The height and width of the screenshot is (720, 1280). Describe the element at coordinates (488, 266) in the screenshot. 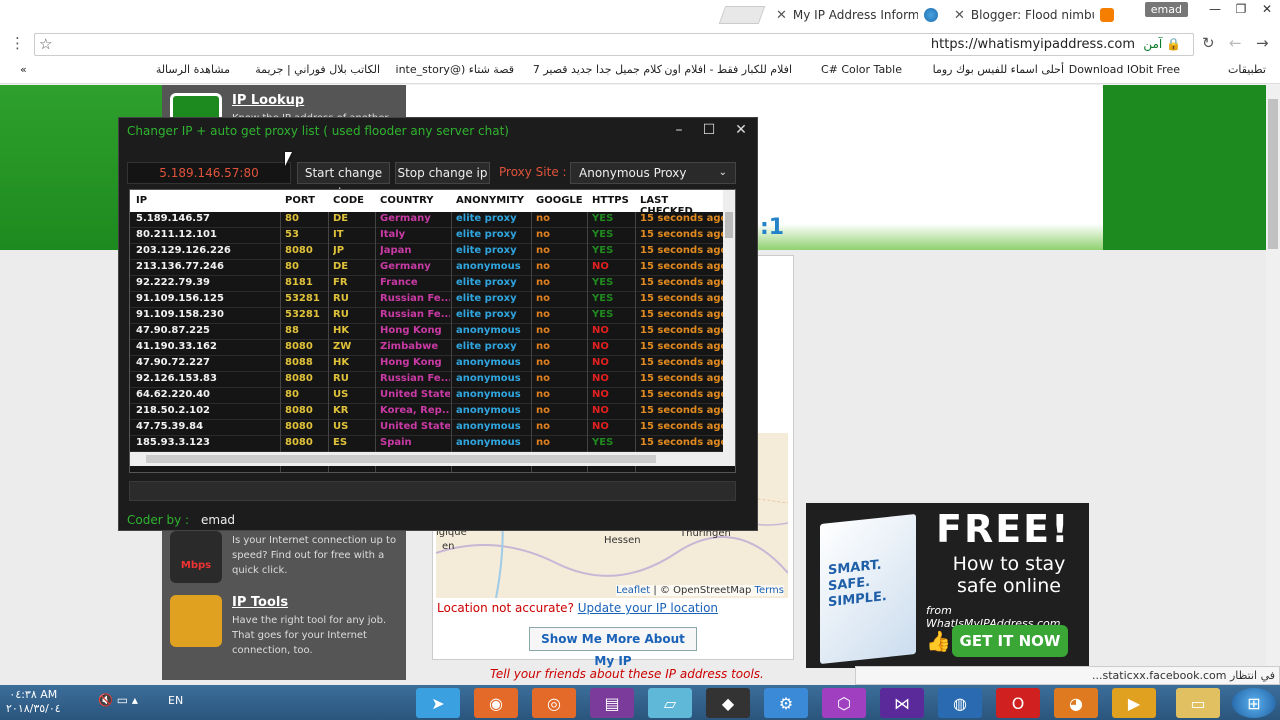

I see `cell-anonymity: anonymous` at that location.